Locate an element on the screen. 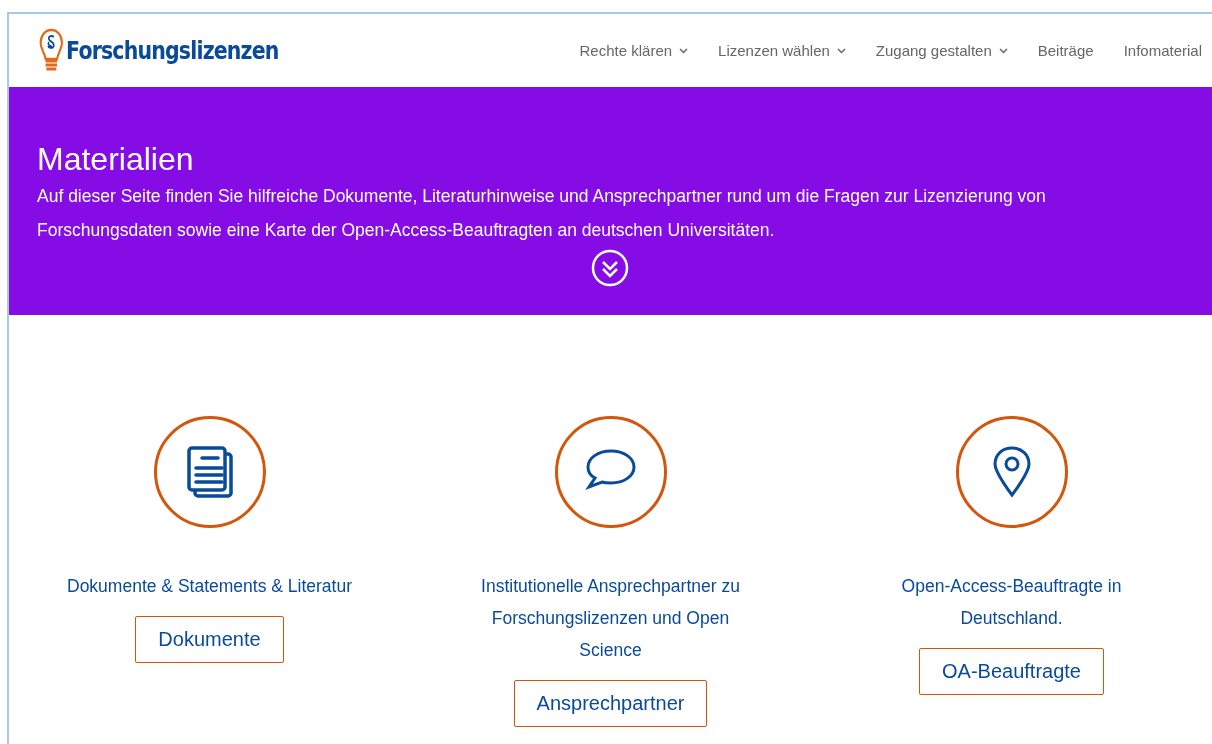 This screenshot has width=1212, height=744. scroll-down-icon is located at coordinates (609, 268).